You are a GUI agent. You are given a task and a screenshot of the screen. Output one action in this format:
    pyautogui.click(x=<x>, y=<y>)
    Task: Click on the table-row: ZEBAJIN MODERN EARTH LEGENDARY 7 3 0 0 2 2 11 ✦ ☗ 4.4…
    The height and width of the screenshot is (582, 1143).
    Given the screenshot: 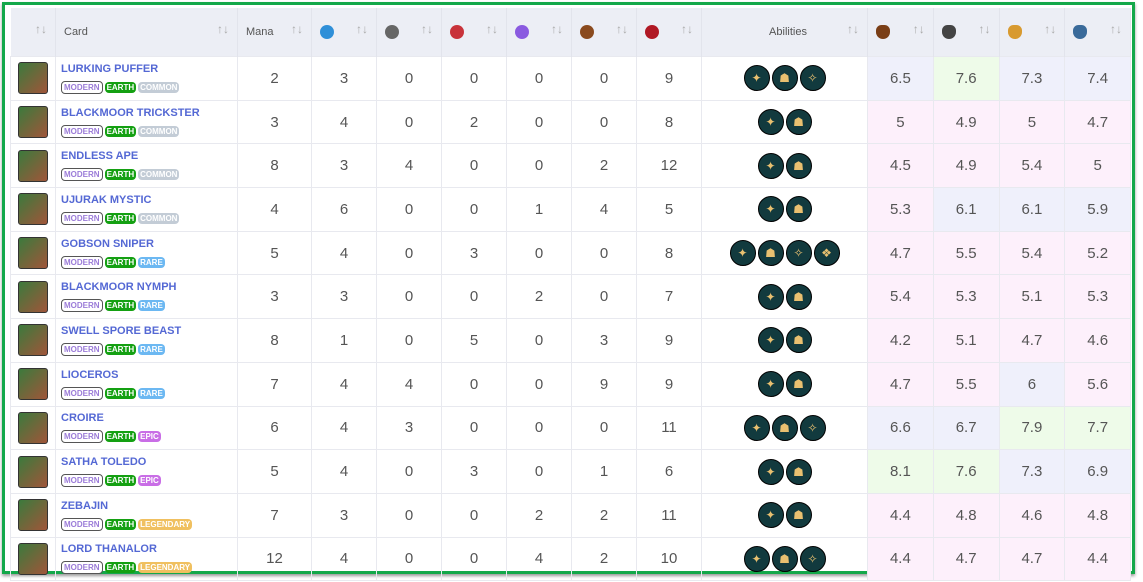 What is the action you would take?
    pyautogui.click(x=570, y=515)
    